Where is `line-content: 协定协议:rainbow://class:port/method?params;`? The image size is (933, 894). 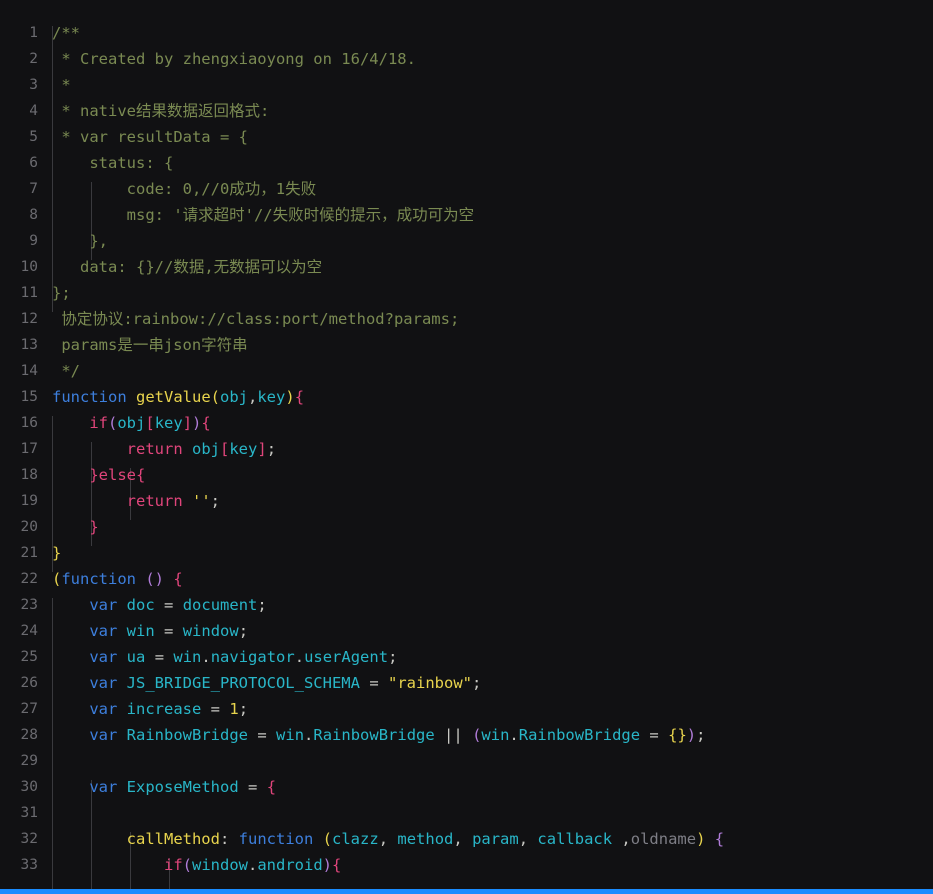
line-content: 协定协议:rainbow://class:port/method?params; is located at coordinates (485, 319).